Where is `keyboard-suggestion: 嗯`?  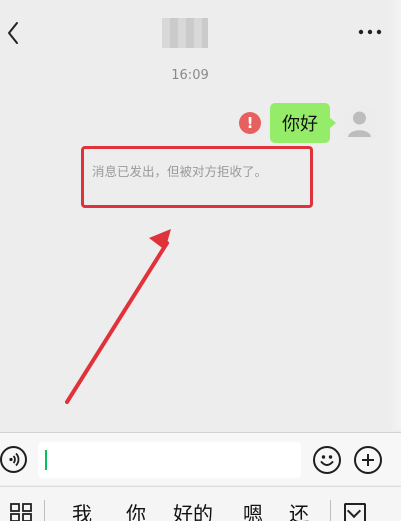 keyboard-suggestion: 嗯 is located at coordinates (253, 509).